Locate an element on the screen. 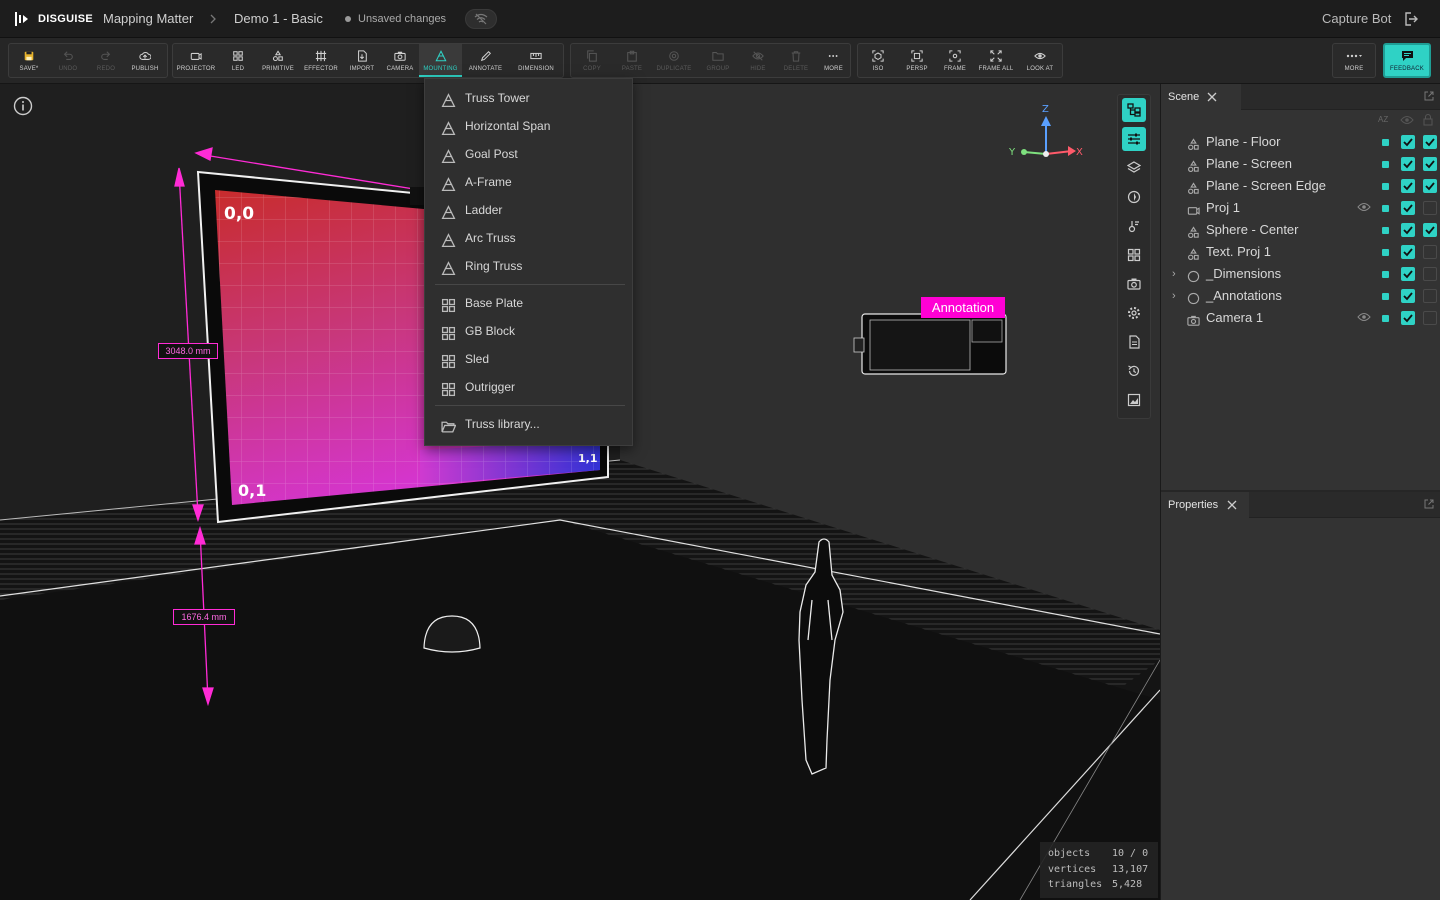 The image size is (1440, 900). dimension-offset-label: 1676.4 mm is located at coordinates (204, 617).